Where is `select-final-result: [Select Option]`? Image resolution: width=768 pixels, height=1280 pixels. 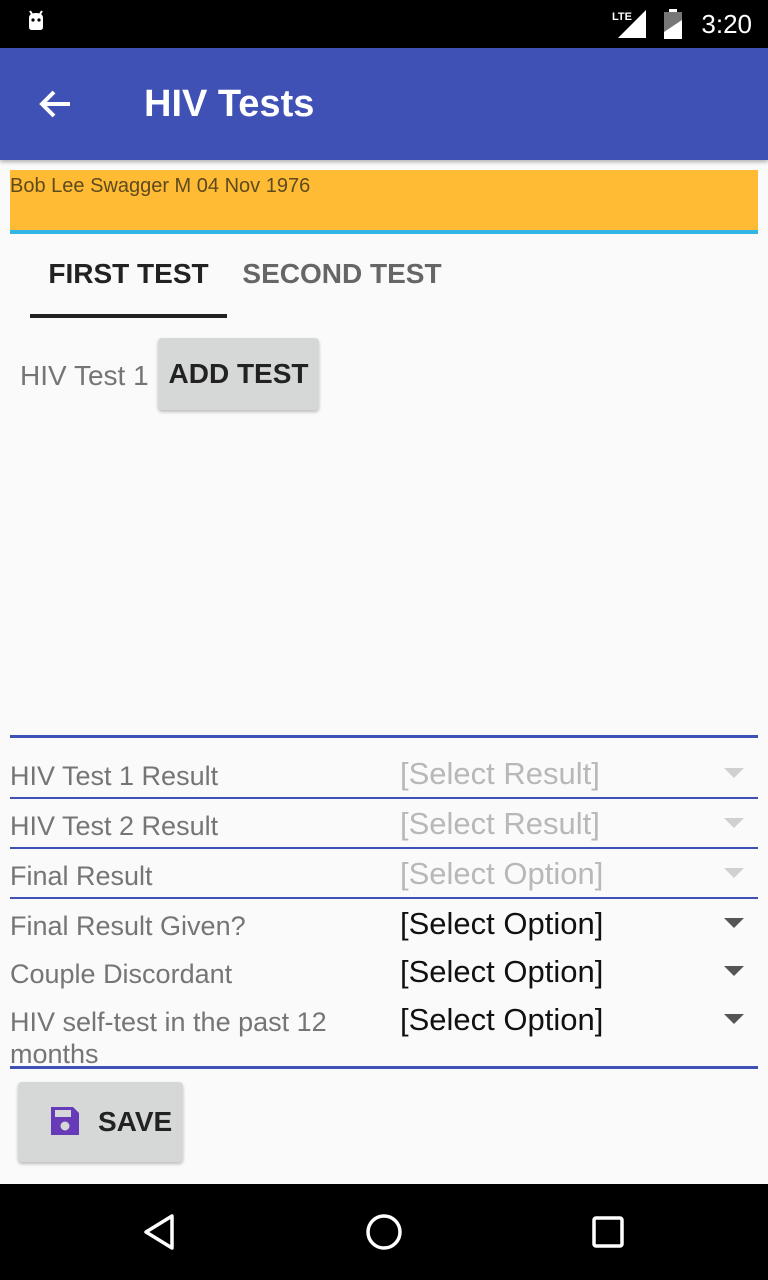
select-final-result: [Select Option] is located at coordinates (501, 874).